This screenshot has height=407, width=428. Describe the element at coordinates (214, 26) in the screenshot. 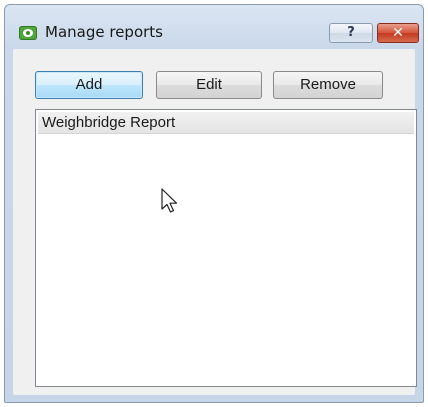

I see `title-bar: Manage reports ? ✕` at that location.